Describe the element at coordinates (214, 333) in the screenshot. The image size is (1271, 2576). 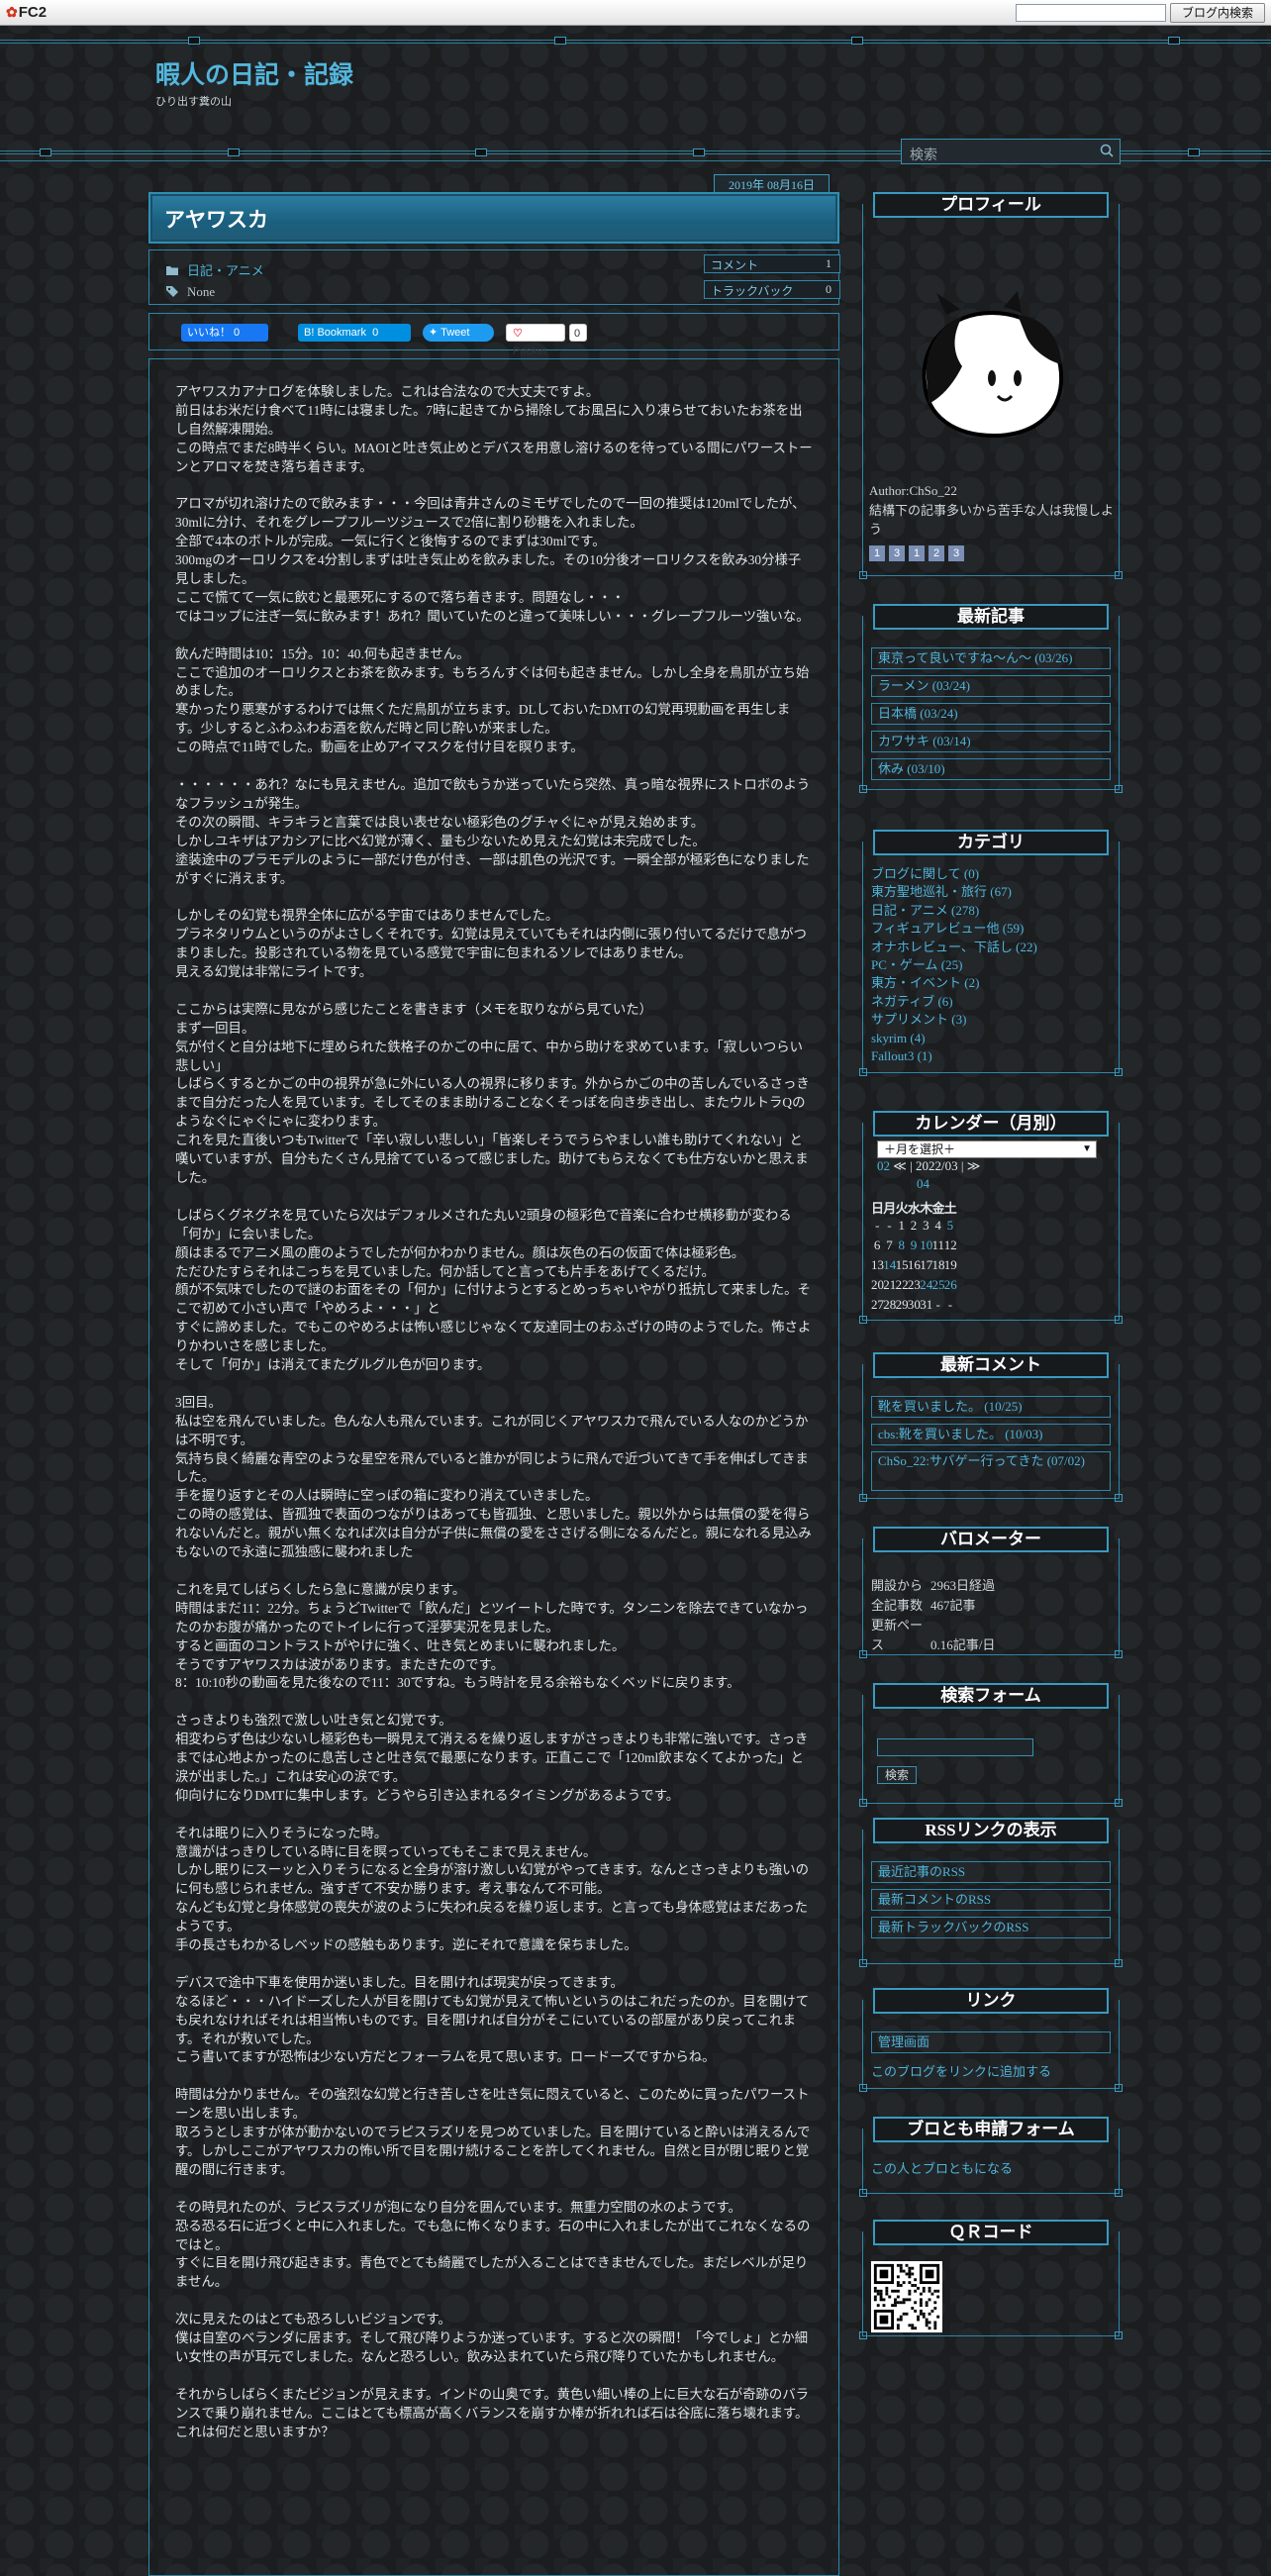
I see `facebook-like-label: いいね！ 0` at that location.